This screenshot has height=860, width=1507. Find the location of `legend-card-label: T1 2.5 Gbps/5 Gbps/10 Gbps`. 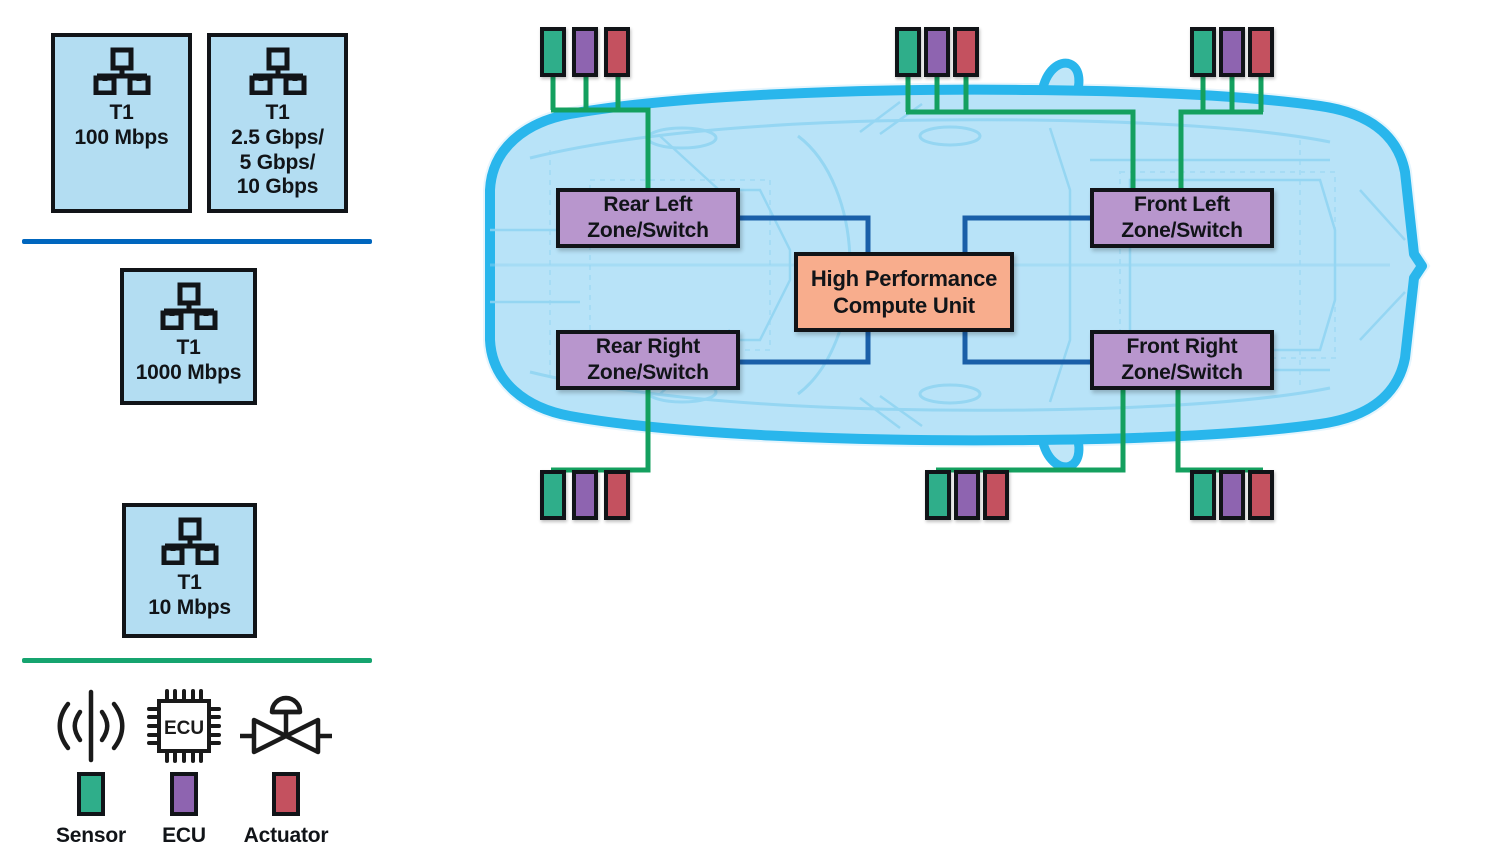

legend-card-label: T1 2.5 Gbps/5 Gbps/10 Gbps is located at coordinates (277, 150).